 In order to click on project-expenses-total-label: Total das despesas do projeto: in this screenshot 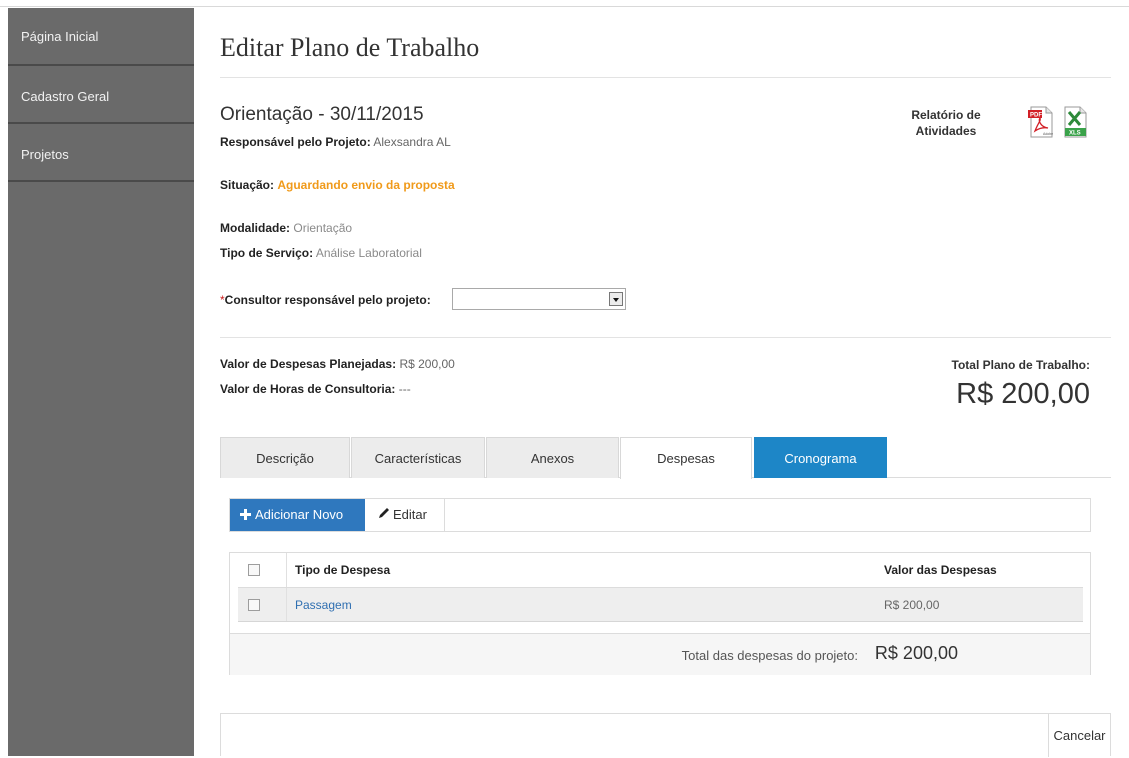, I will do `click(769, 655)`.